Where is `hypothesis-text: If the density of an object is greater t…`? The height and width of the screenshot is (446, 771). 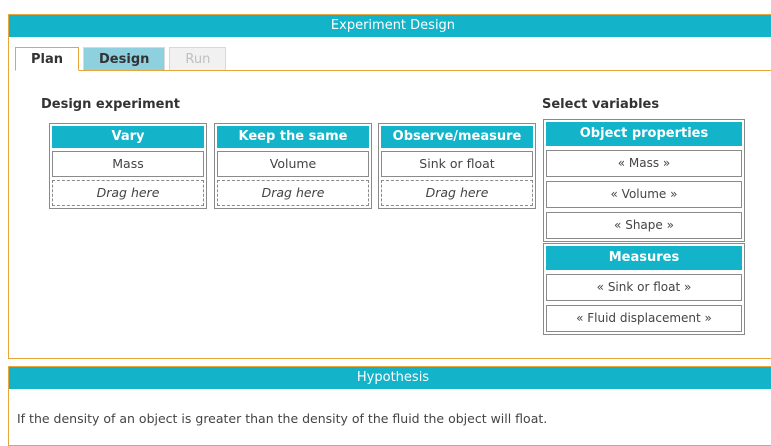 hypothesis-text: If the density of an object is greater t… is located at coordinates (282, 418).